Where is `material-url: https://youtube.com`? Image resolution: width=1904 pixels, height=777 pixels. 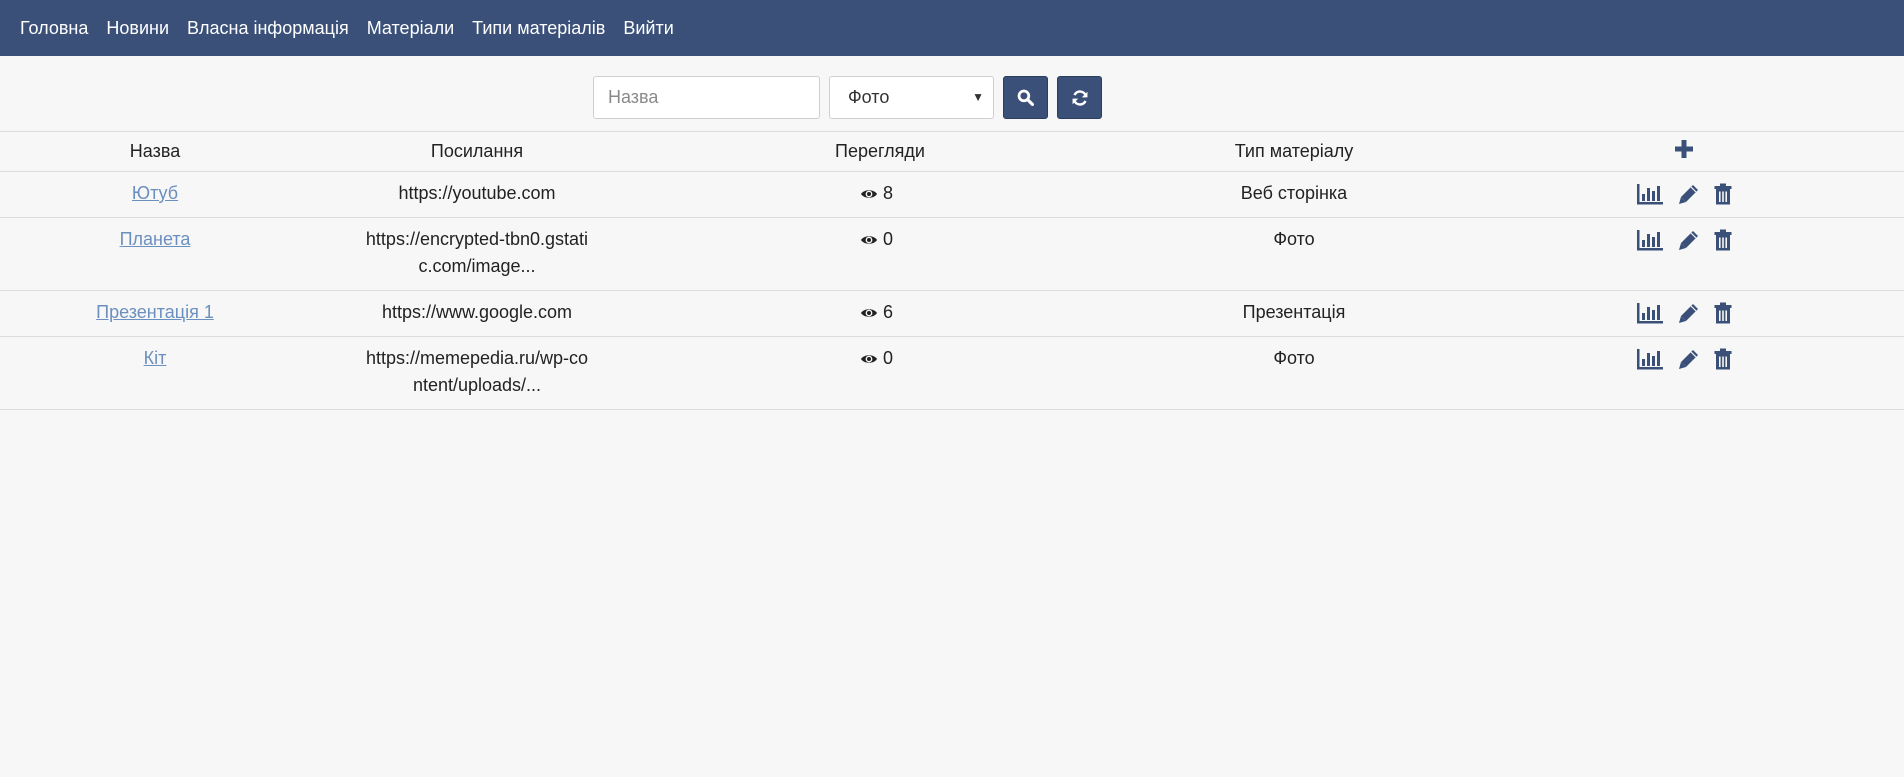 material-url: https://youtube.com is located at coordinates (477, 193).